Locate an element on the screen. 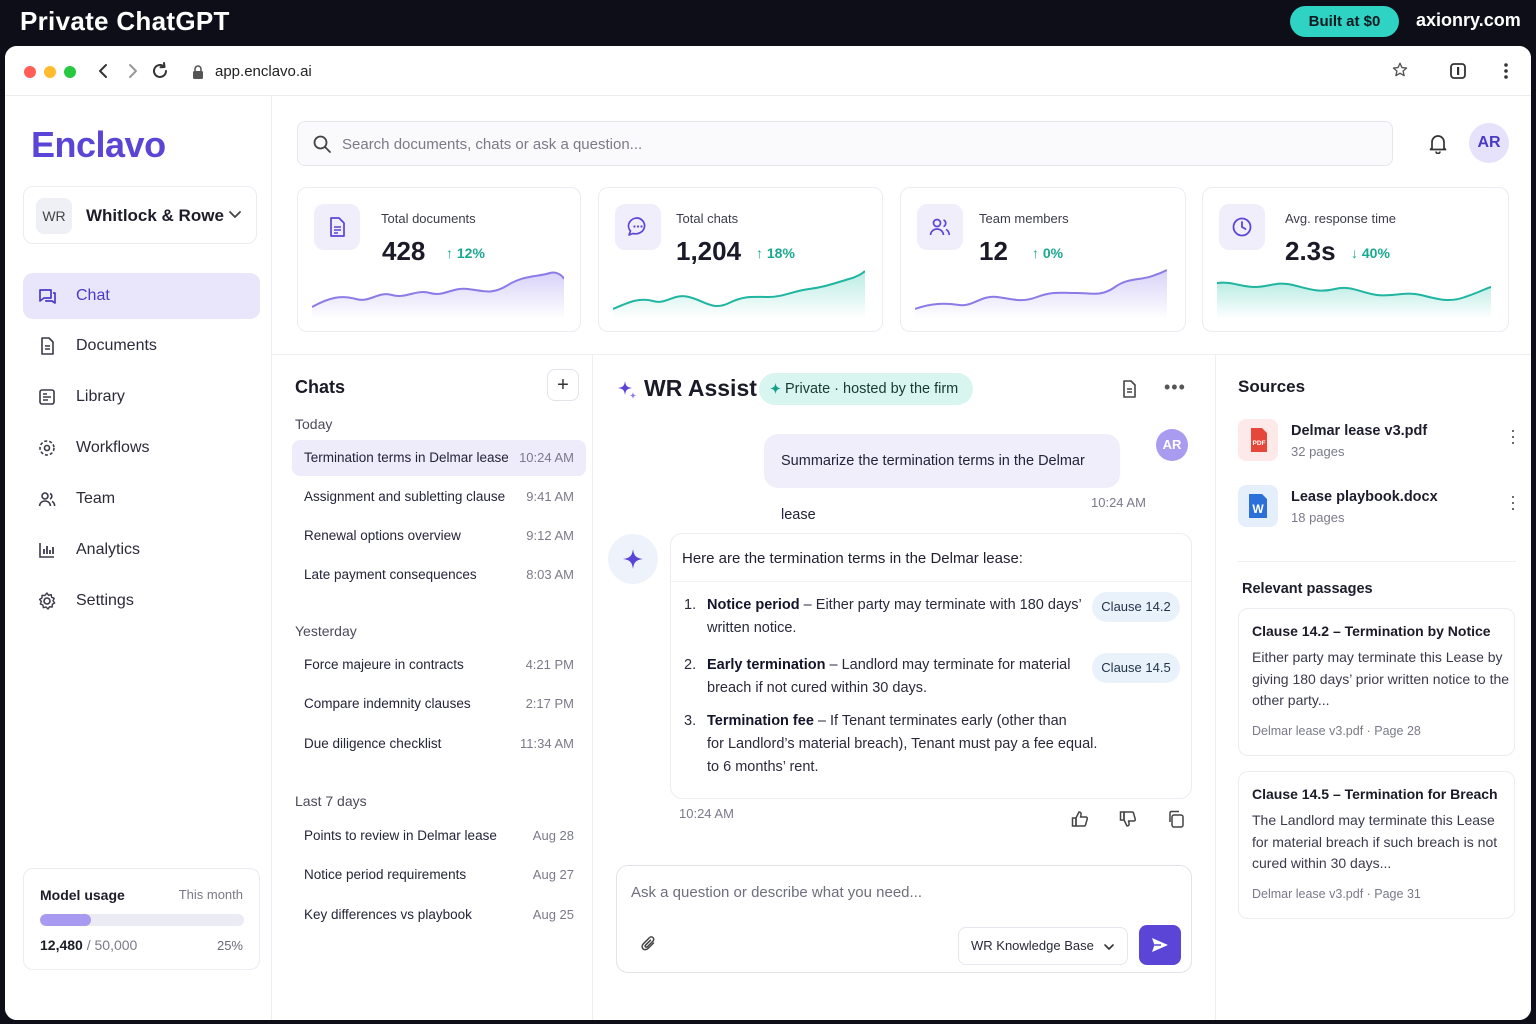  chat-time: Aug 27 is located at coordinates (553, 874).